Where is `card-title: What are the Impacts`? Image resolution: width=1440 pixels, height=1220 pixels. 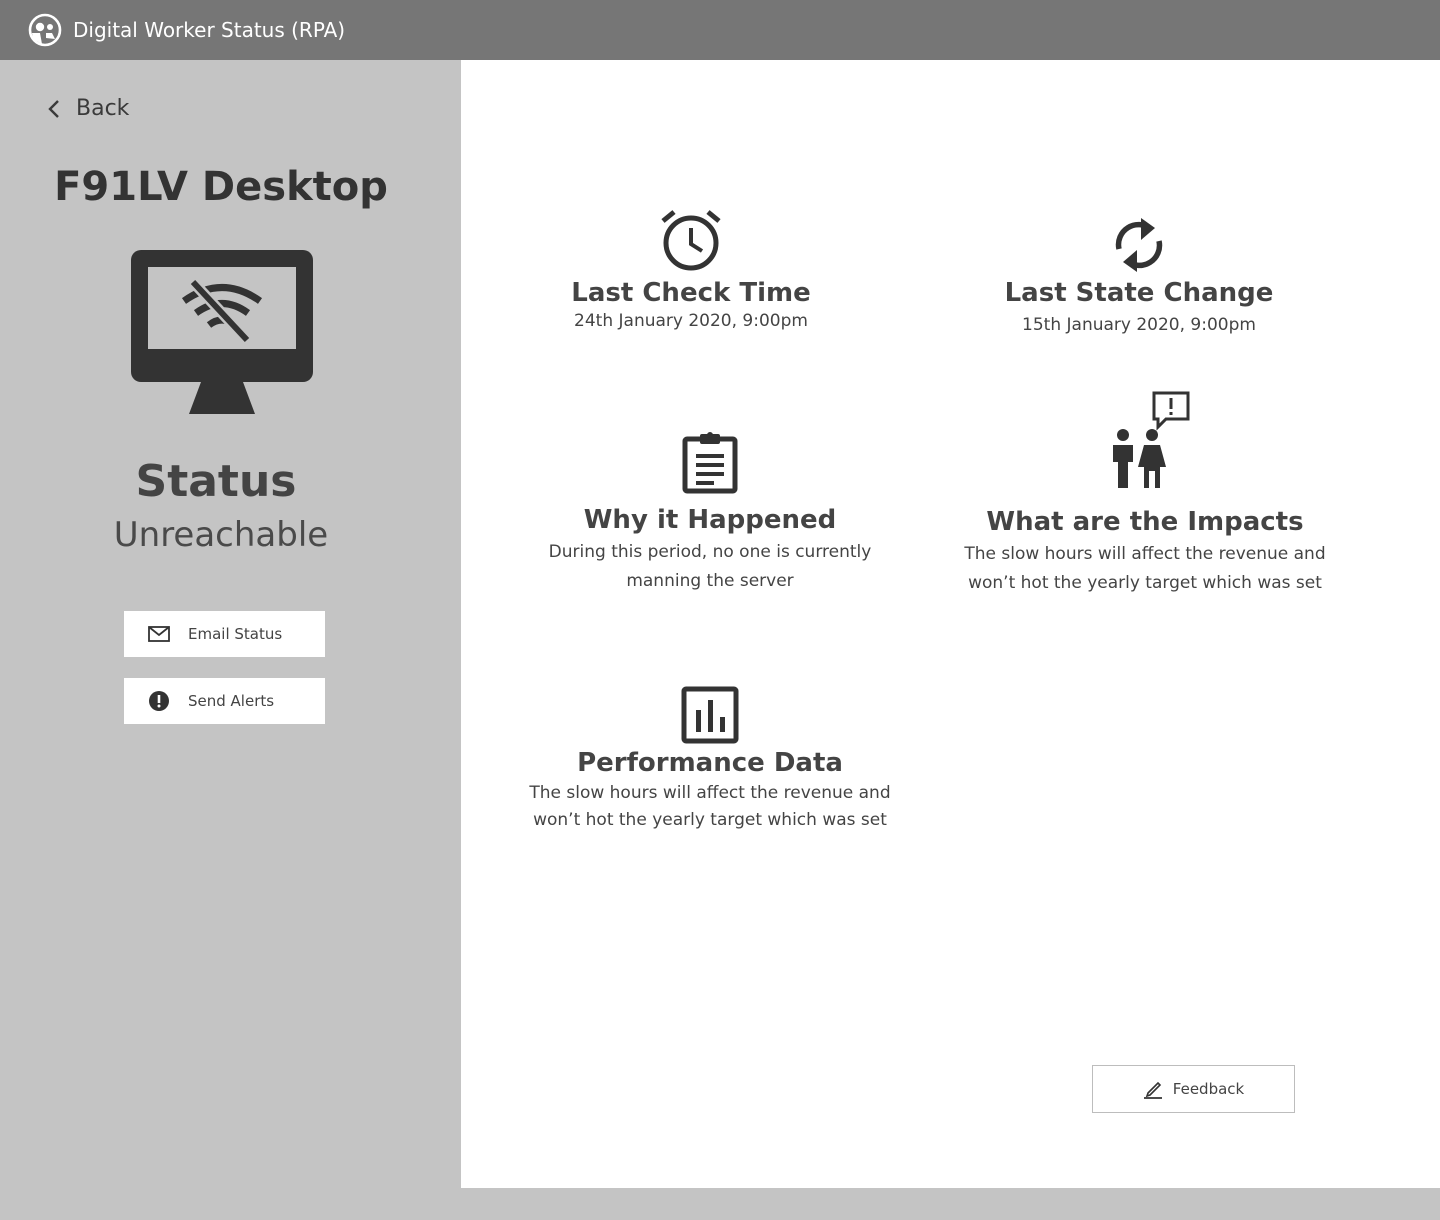
card-title: What are the Impacts is located at coordinates (1145, 522).